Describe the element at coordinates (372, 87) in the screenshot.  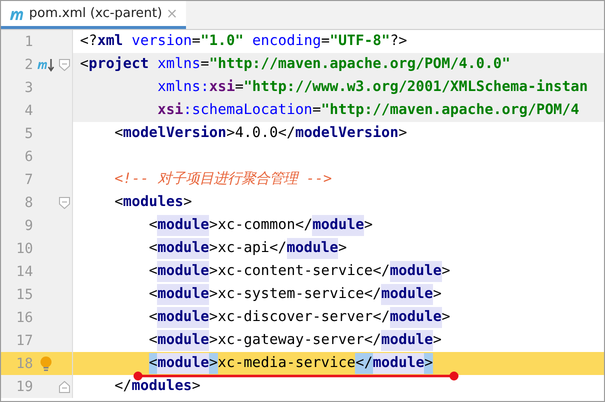
I see `code-line: xmlns:xsi="http://www.w3.org/2001/XMLSchema-instan` at that location.